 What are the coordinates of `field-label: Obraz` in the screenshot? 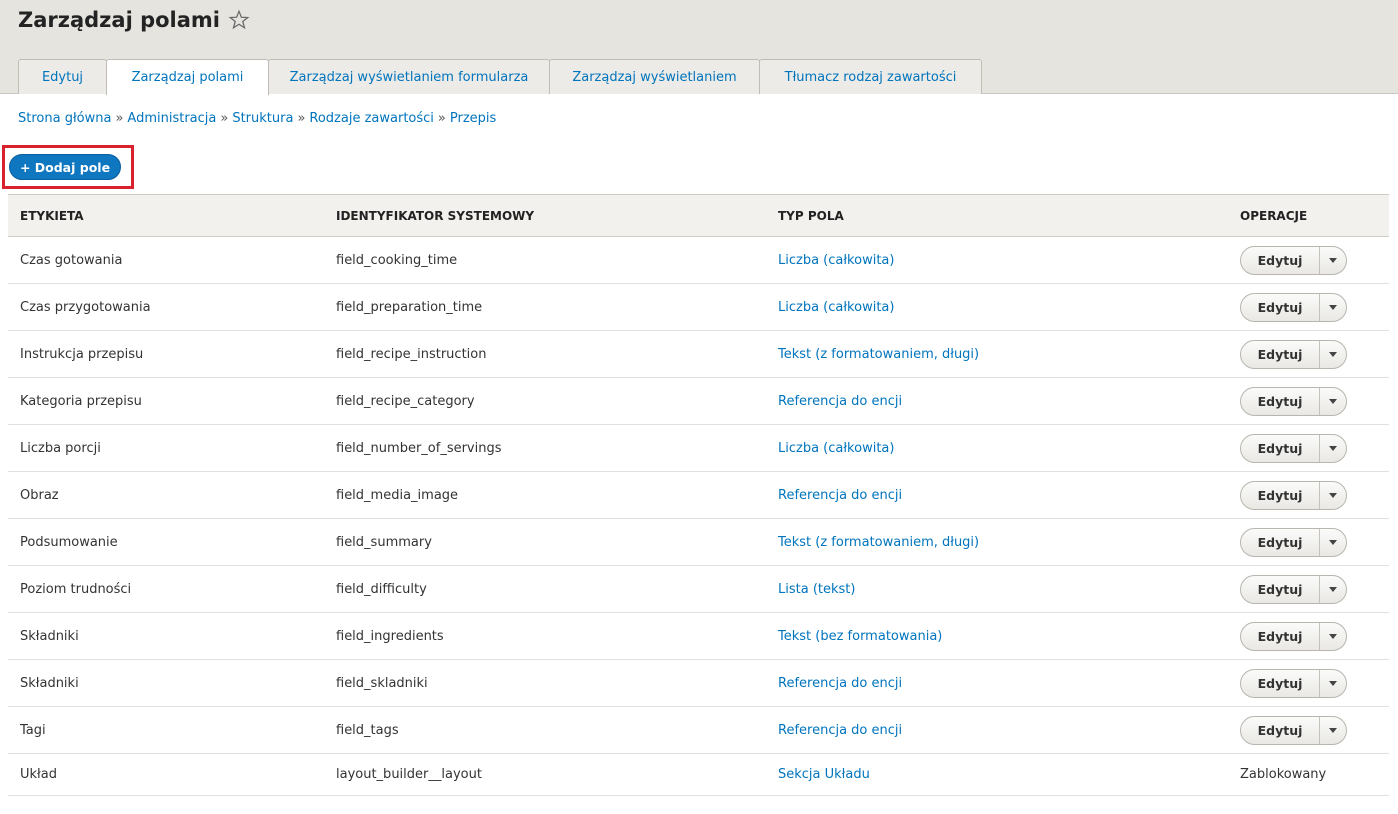 It's located at (166, 495).